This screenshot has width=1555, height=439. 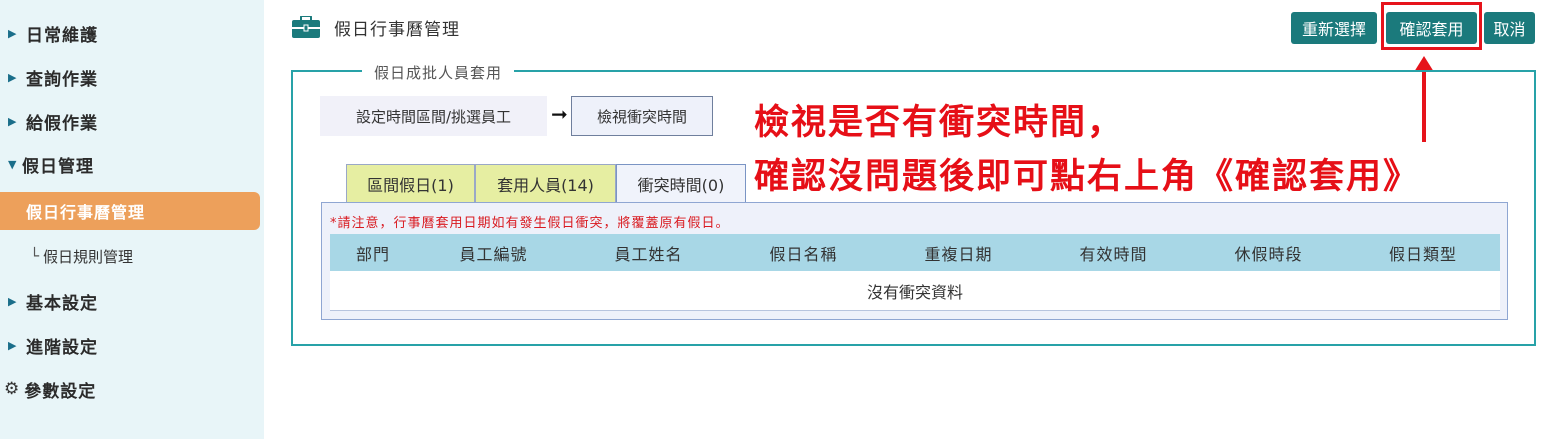 I want to click on sidebar-item-label: 參數設定, so click(x=60, y=391).